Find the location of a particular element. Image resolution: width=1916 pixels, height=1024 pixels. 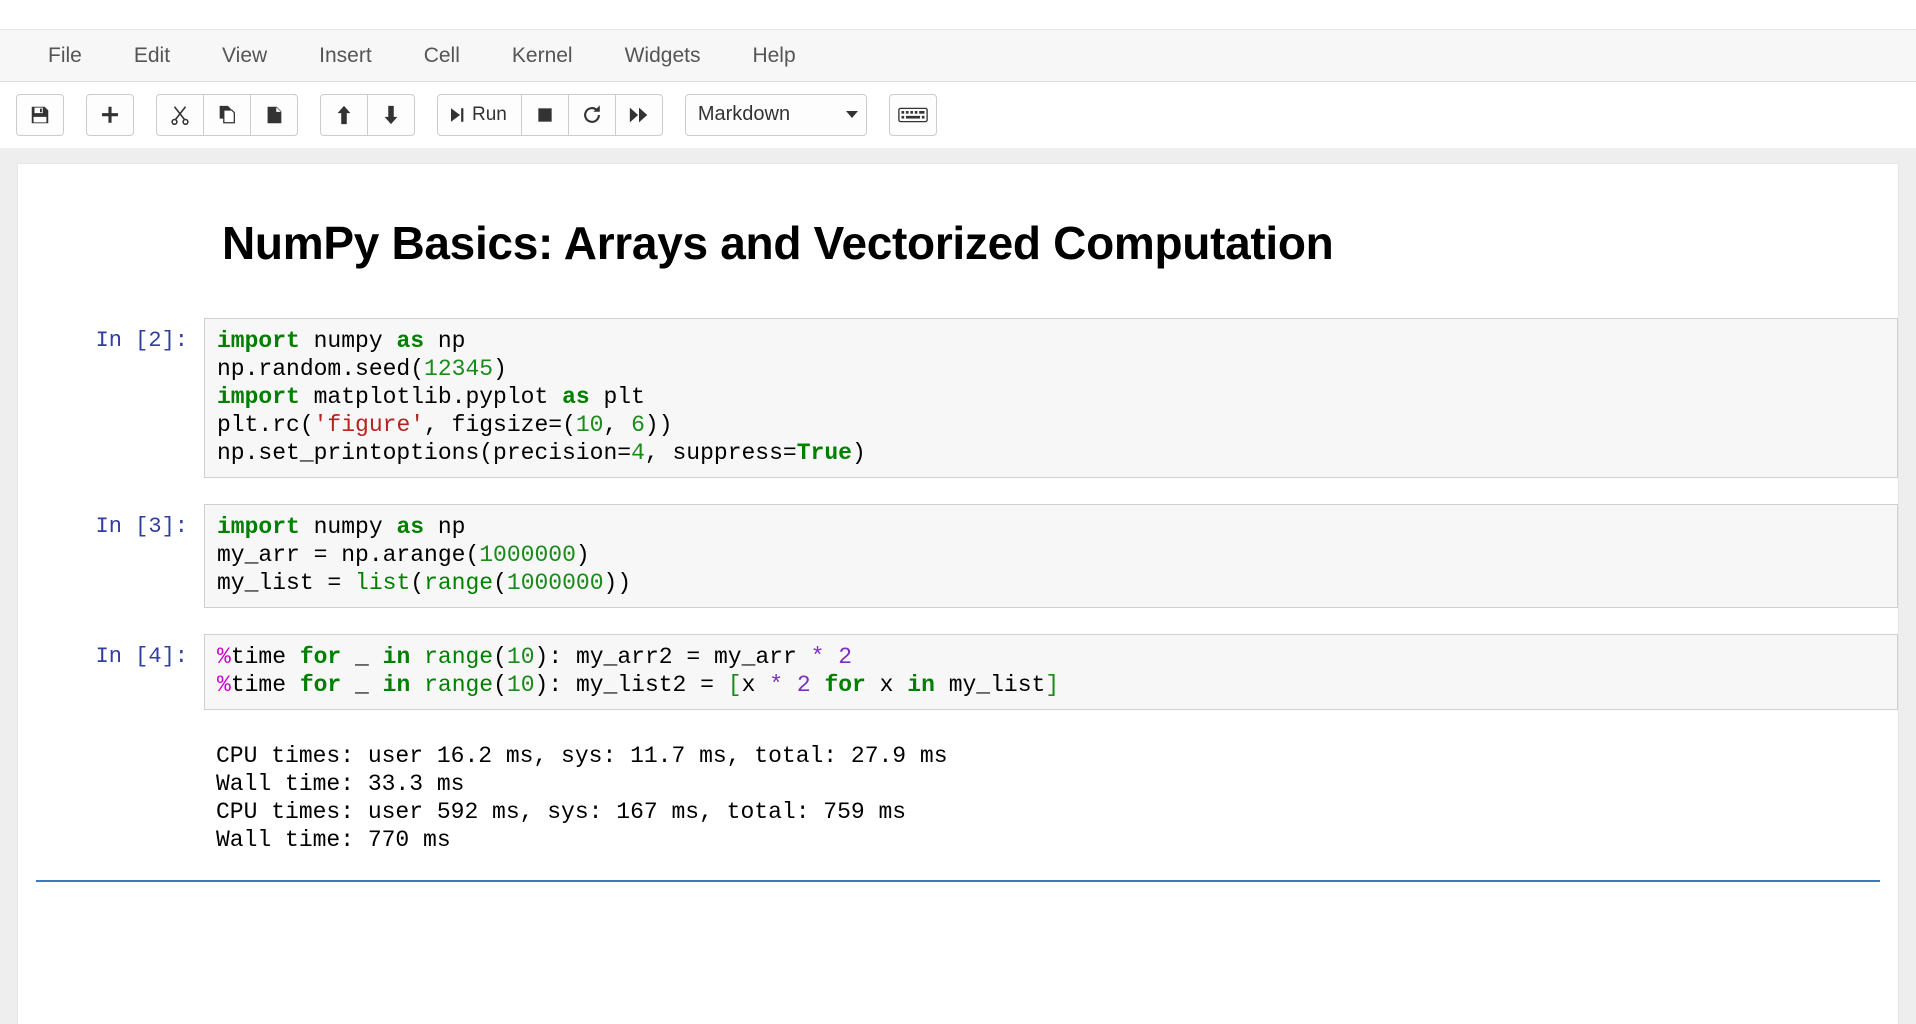

toolbar-group-shortcuts is located at coordinates (912, 114).